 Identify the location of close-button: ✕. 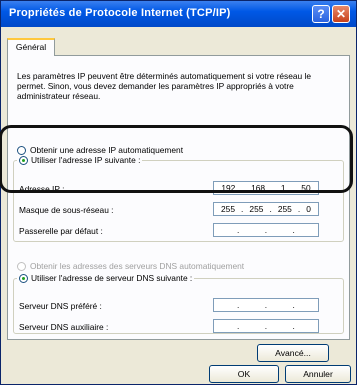
(341, 14).